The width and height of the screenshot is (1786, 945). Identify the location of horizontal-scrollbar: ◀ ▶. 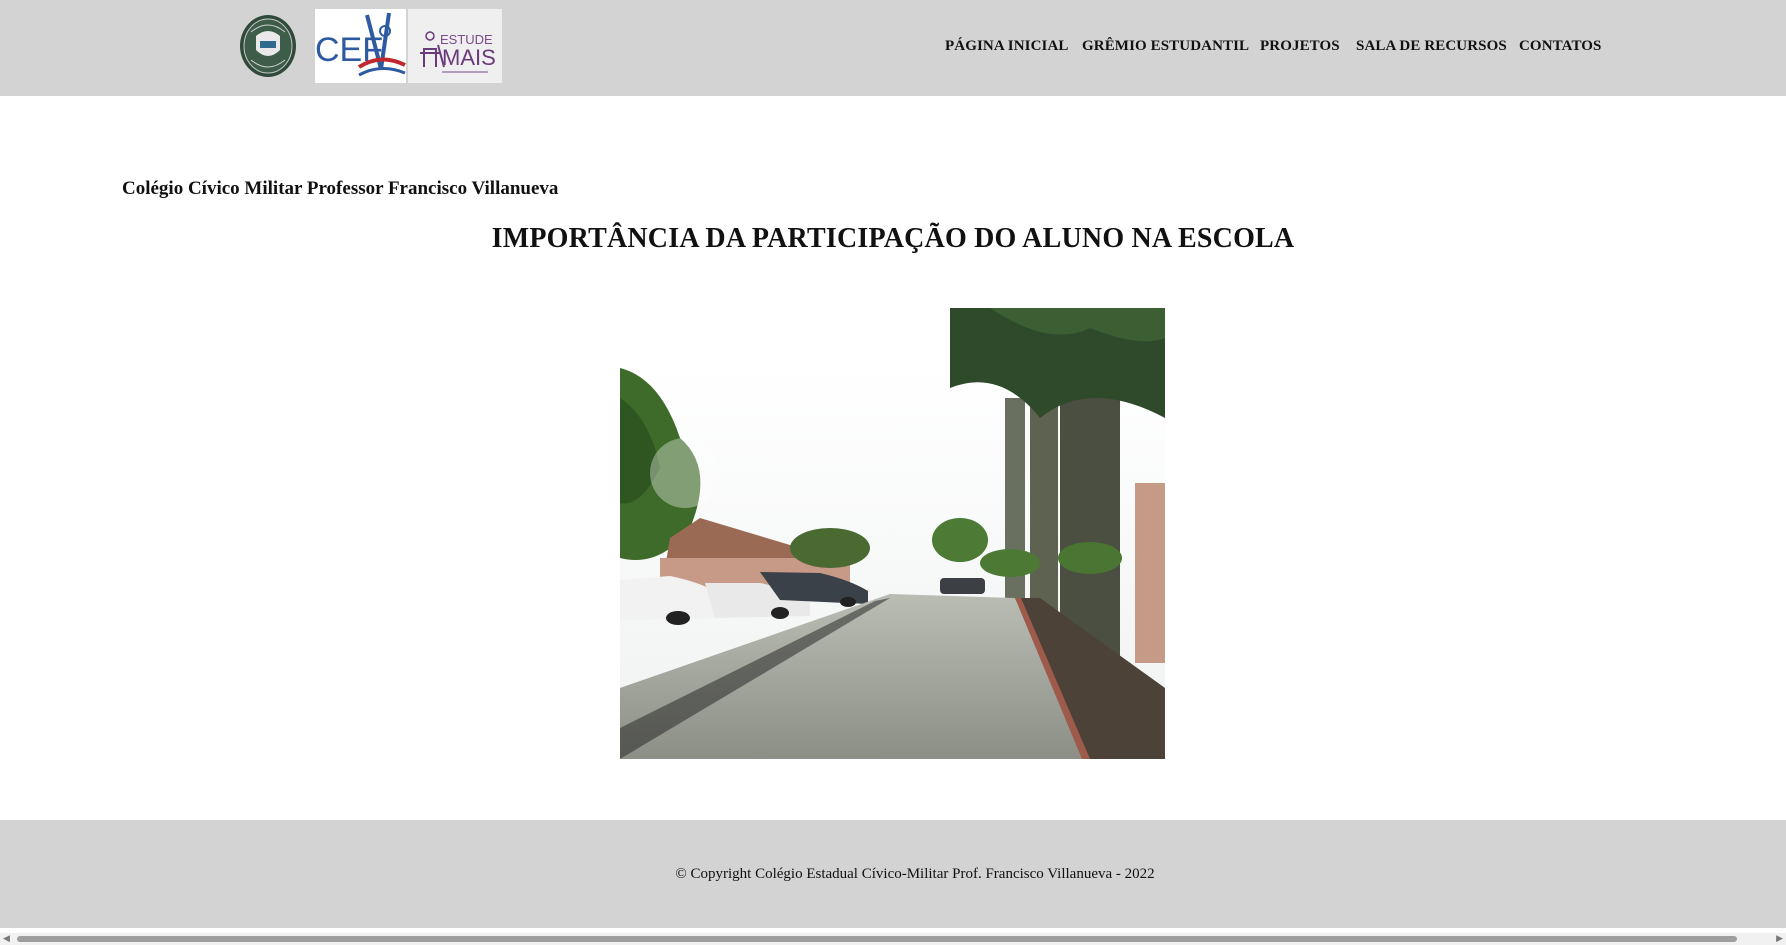
(893, 939).